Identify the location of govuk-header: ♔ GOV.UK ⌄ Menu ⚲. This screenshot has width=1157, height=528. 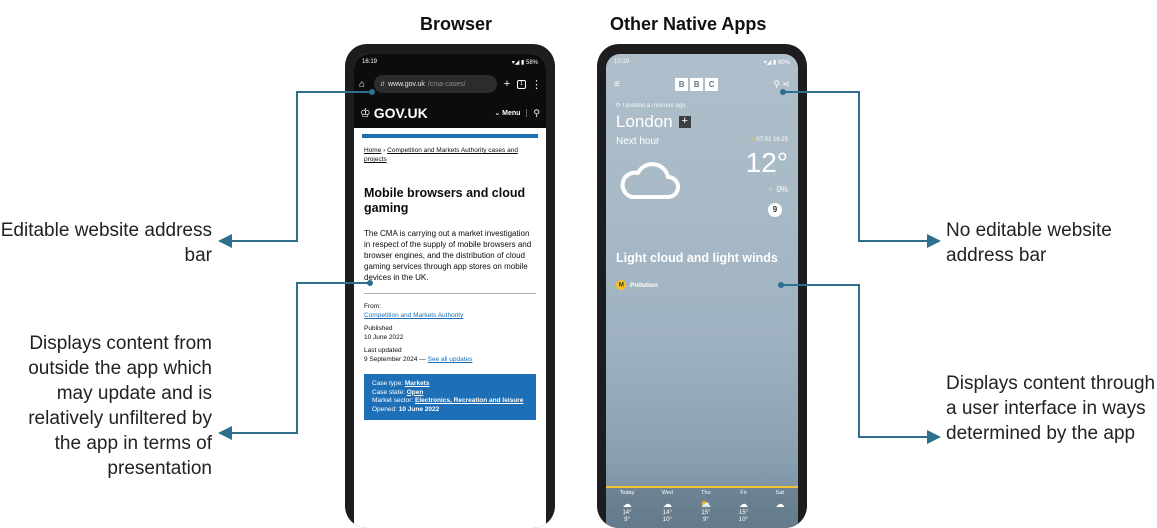
(450, 113).